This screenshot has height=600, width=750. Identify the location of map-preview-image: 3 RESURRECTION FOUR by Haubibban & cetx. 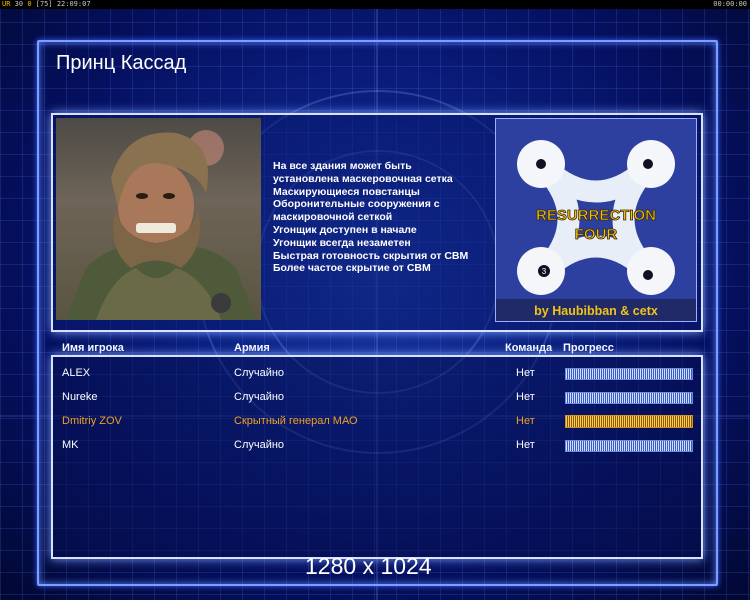
(596, 220).